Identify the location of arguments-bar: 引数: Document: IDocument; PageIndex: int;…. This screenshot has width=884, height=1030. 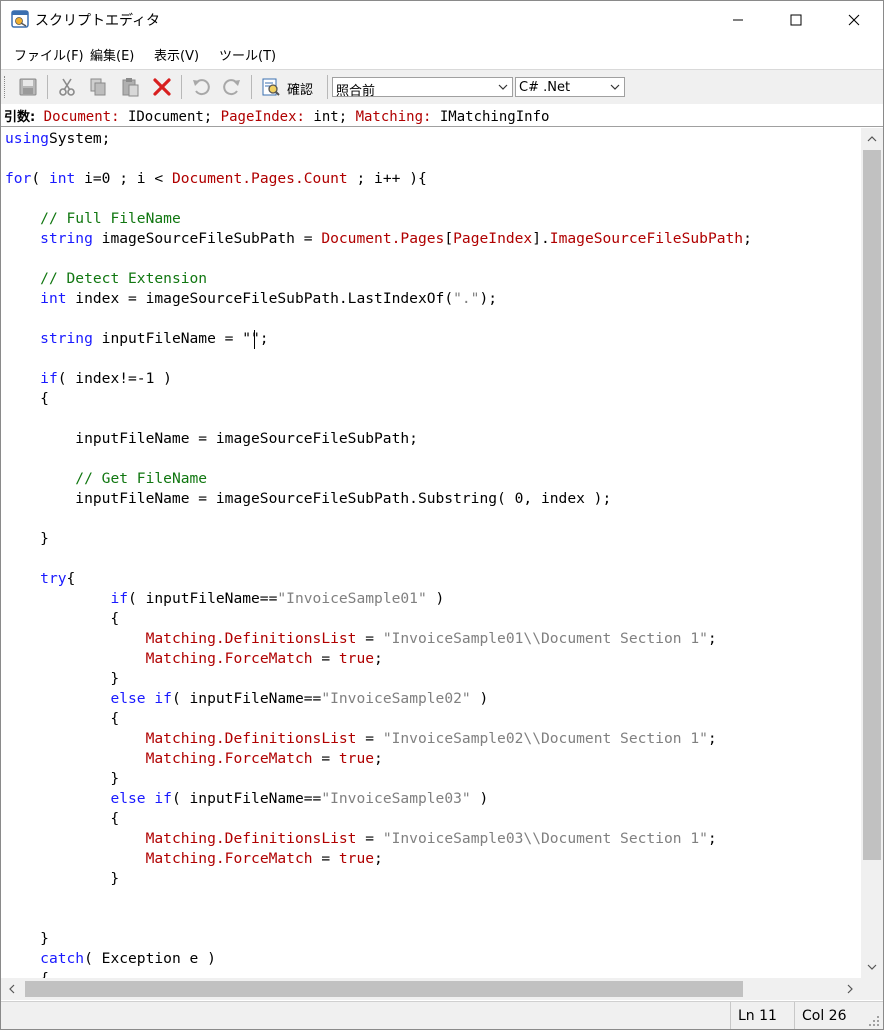
(442, 115).